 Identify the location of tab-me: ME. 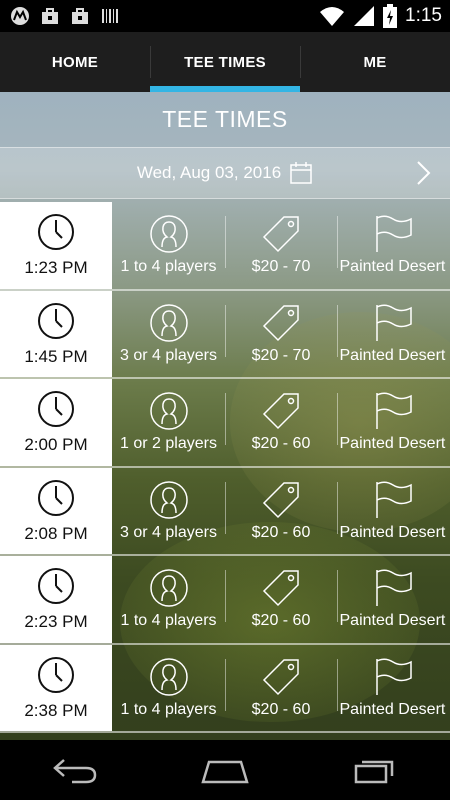
(375, 62).